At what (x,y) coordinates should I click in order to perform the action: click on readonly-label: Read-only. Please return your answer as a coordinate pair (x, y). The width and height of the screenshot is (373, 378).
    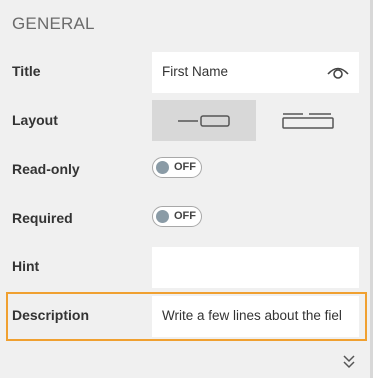
    Looking at the image, I should click on (46, 169).